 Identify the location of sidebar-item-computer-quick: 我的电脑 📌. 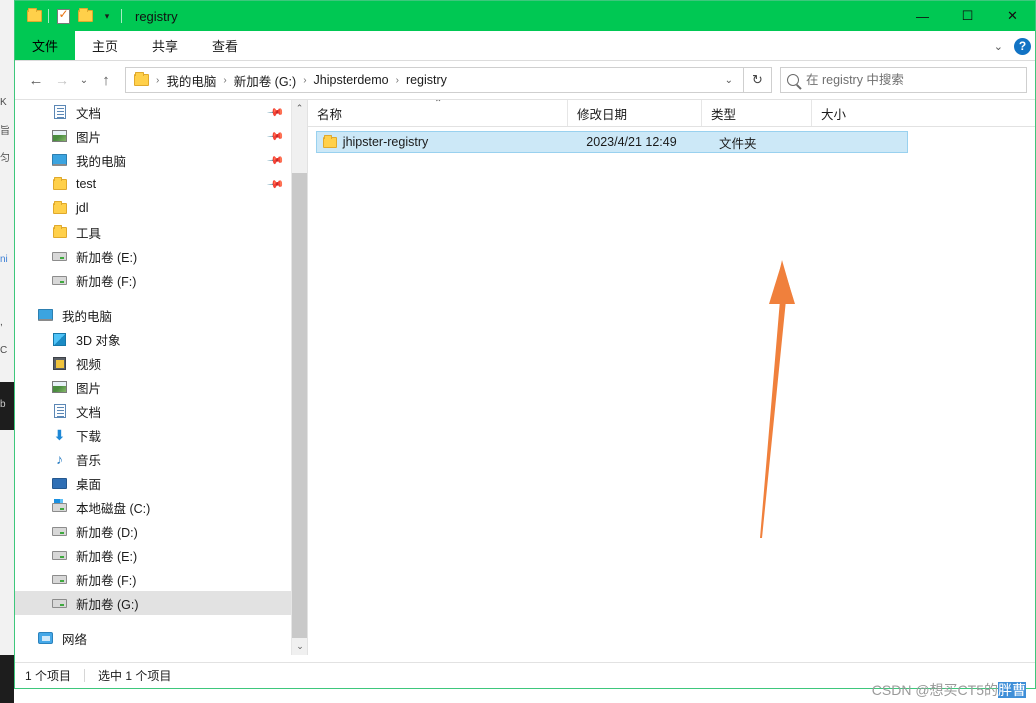
(153, 160).